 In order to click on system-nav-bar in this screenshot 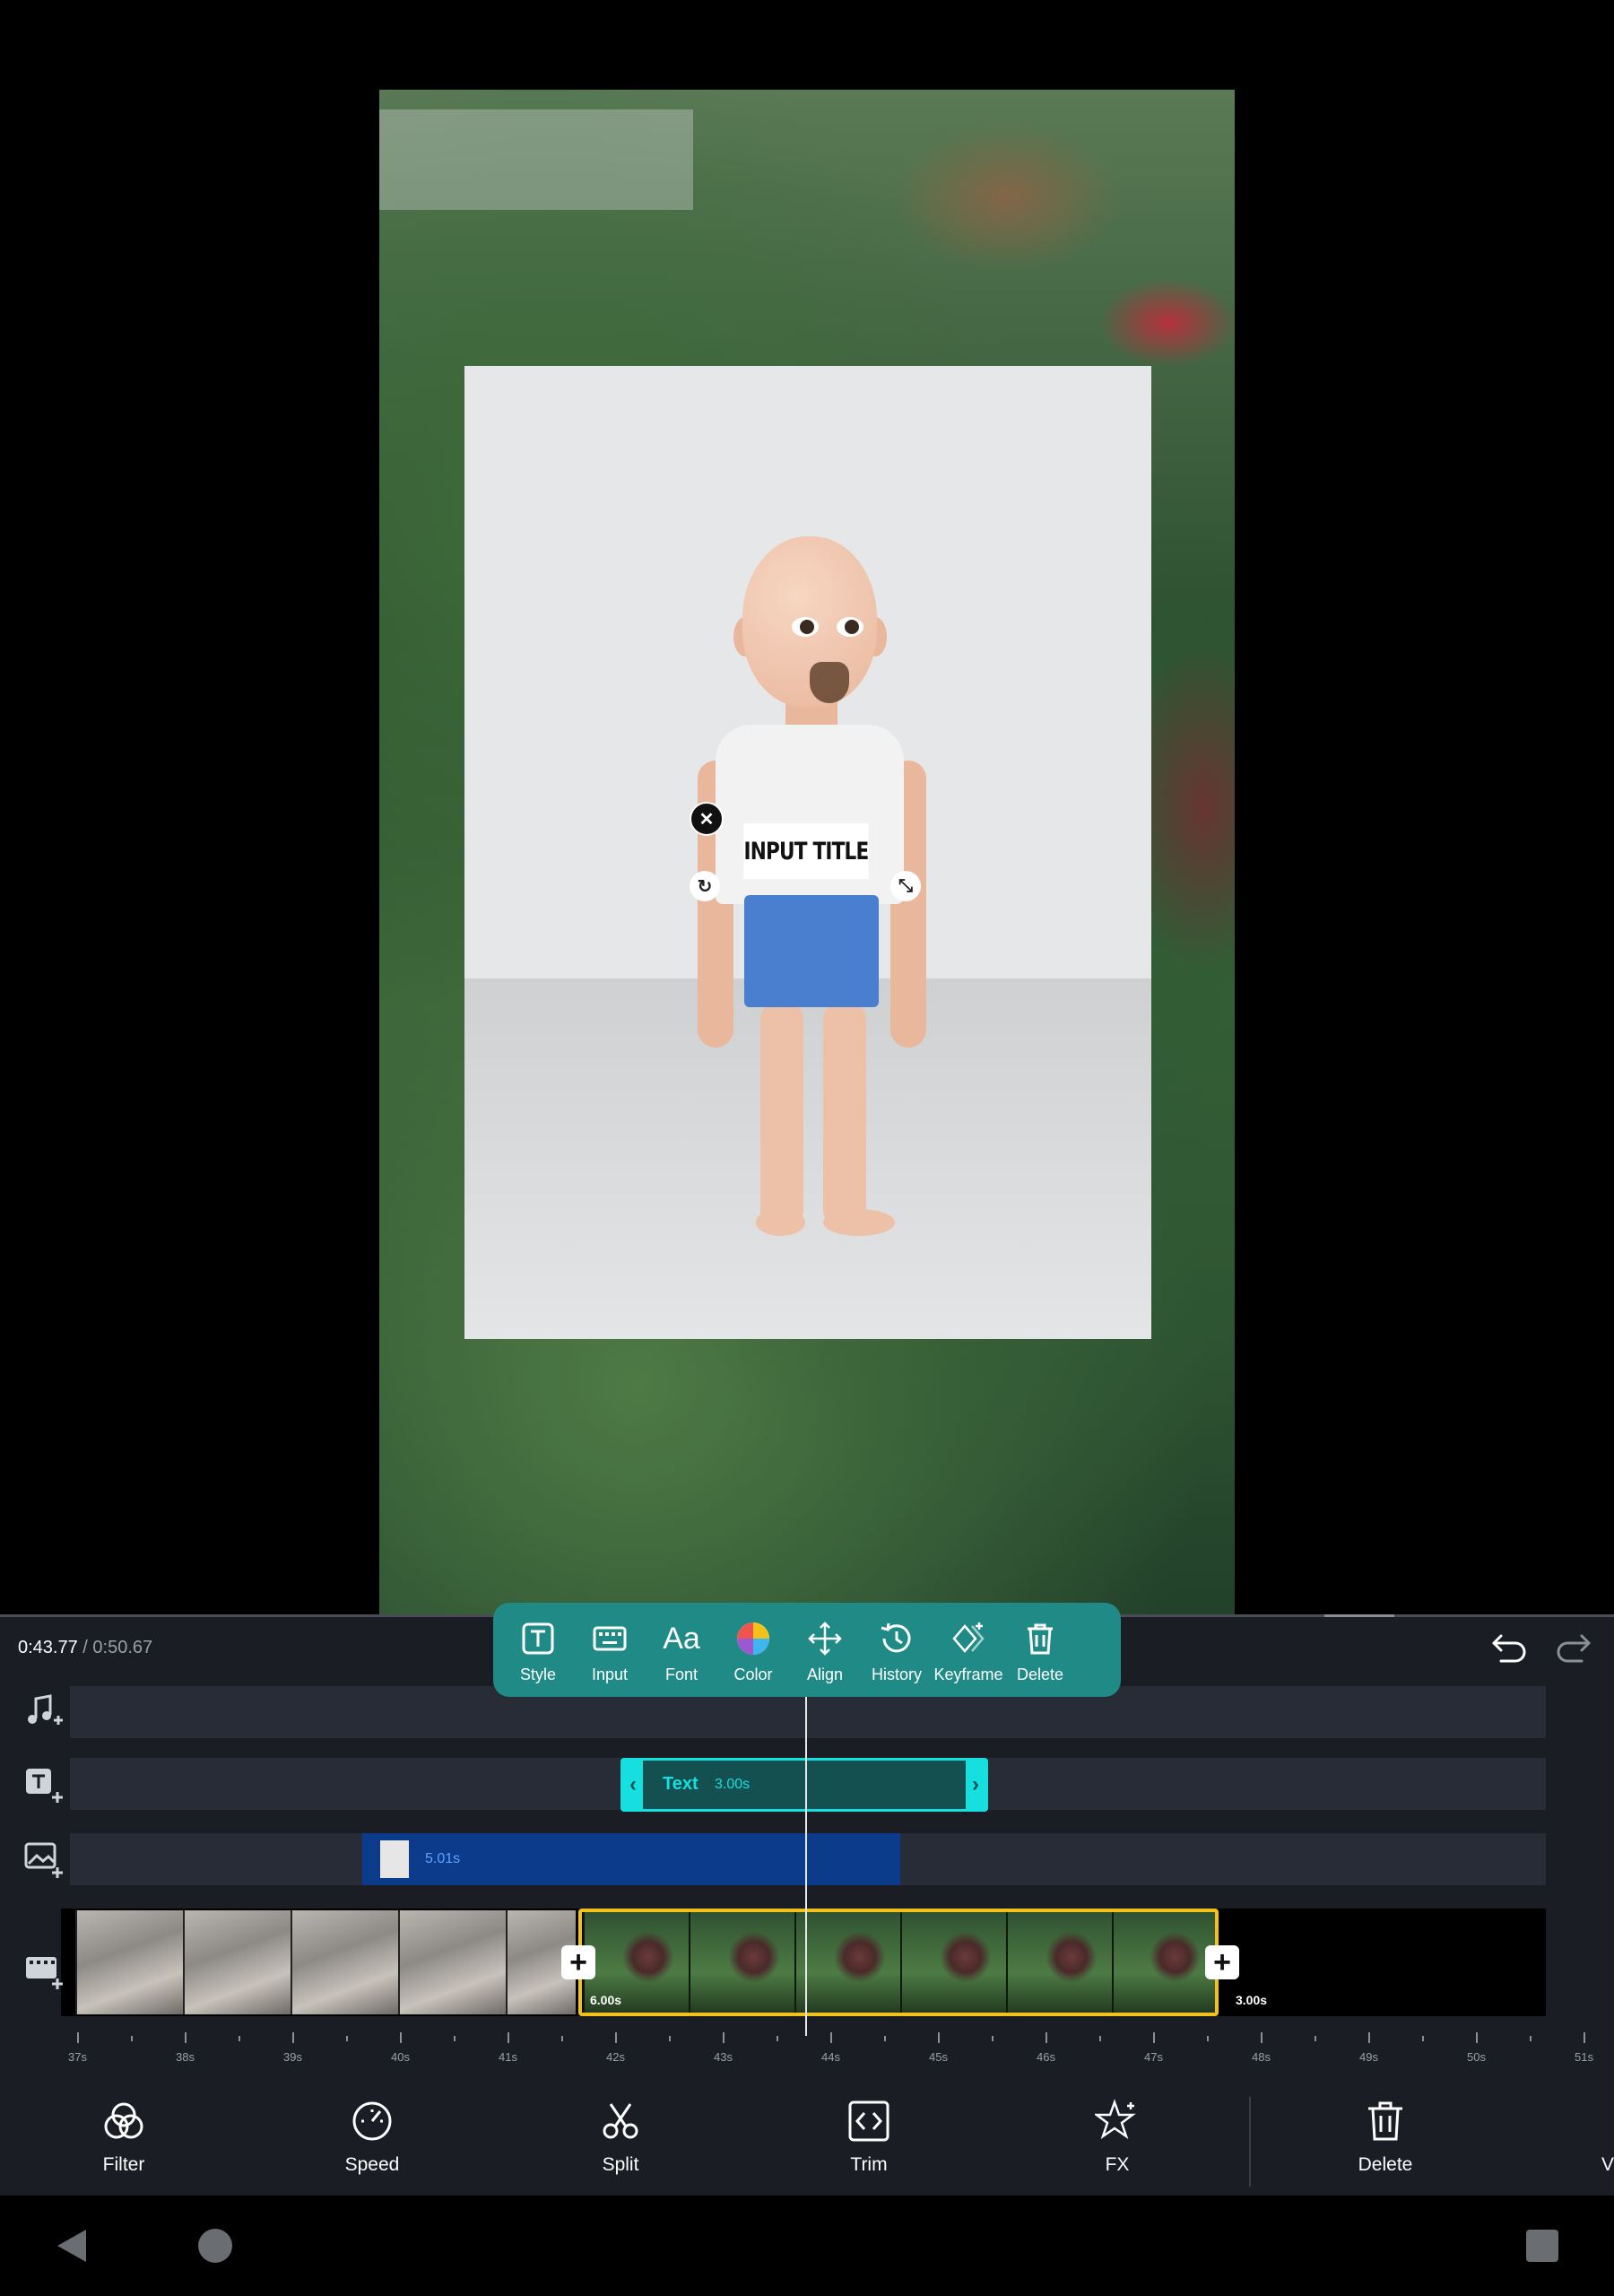, I will do `click(807, 2246)`.